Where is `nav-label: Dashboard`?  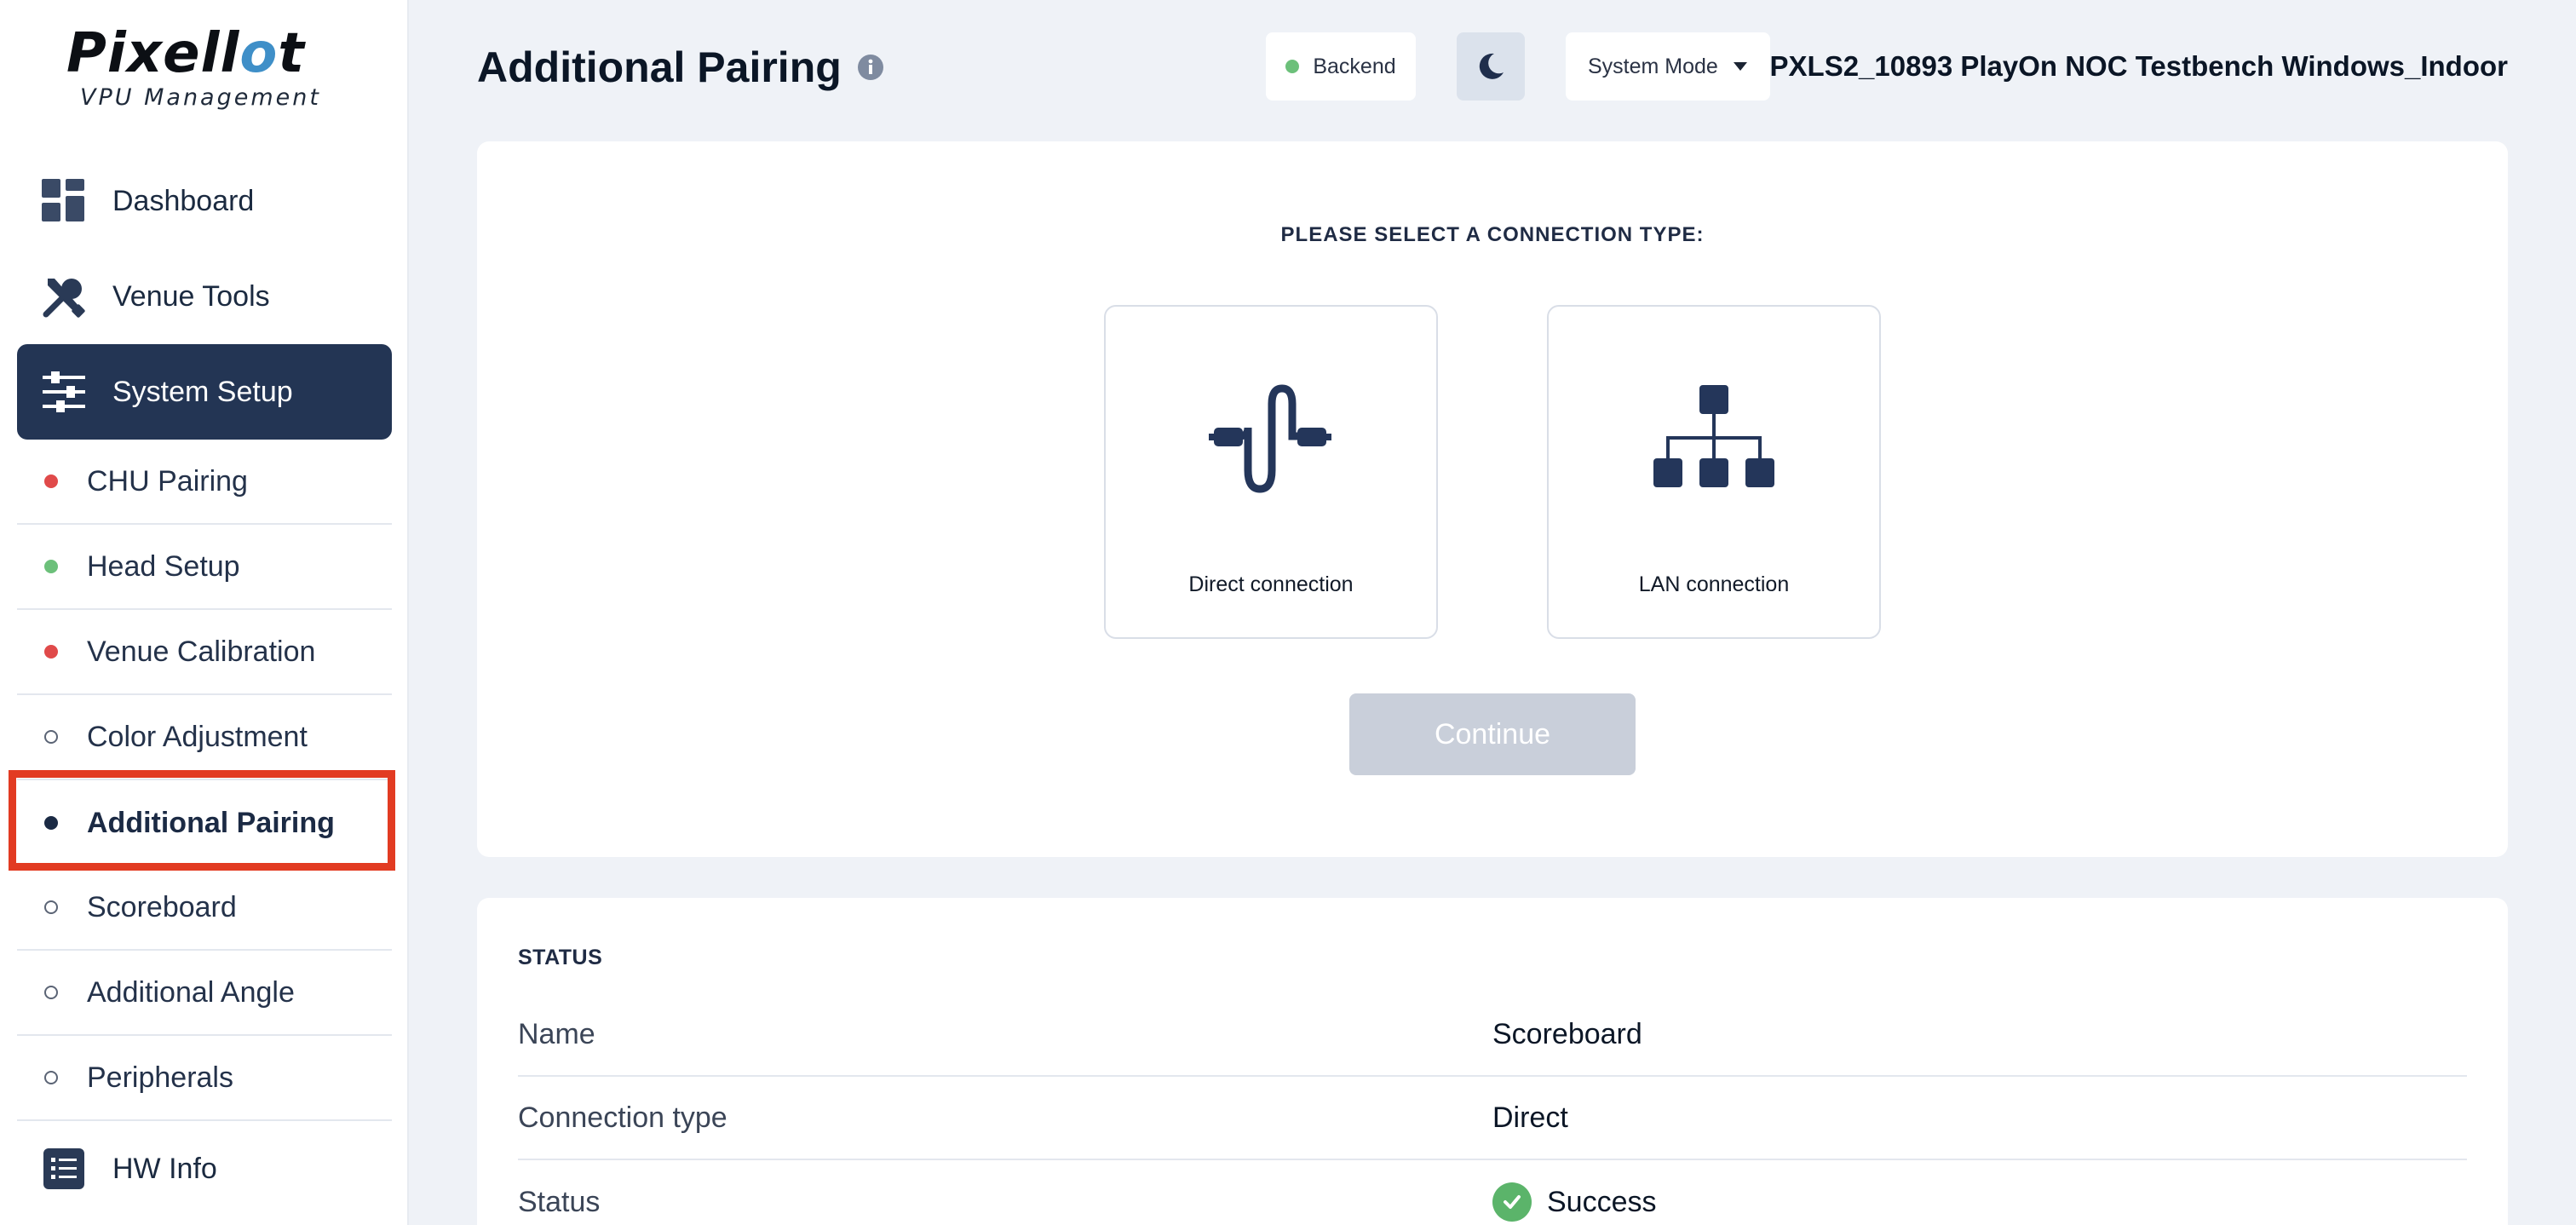 nav-label: Dashboard is located at coordinates (184, 200).